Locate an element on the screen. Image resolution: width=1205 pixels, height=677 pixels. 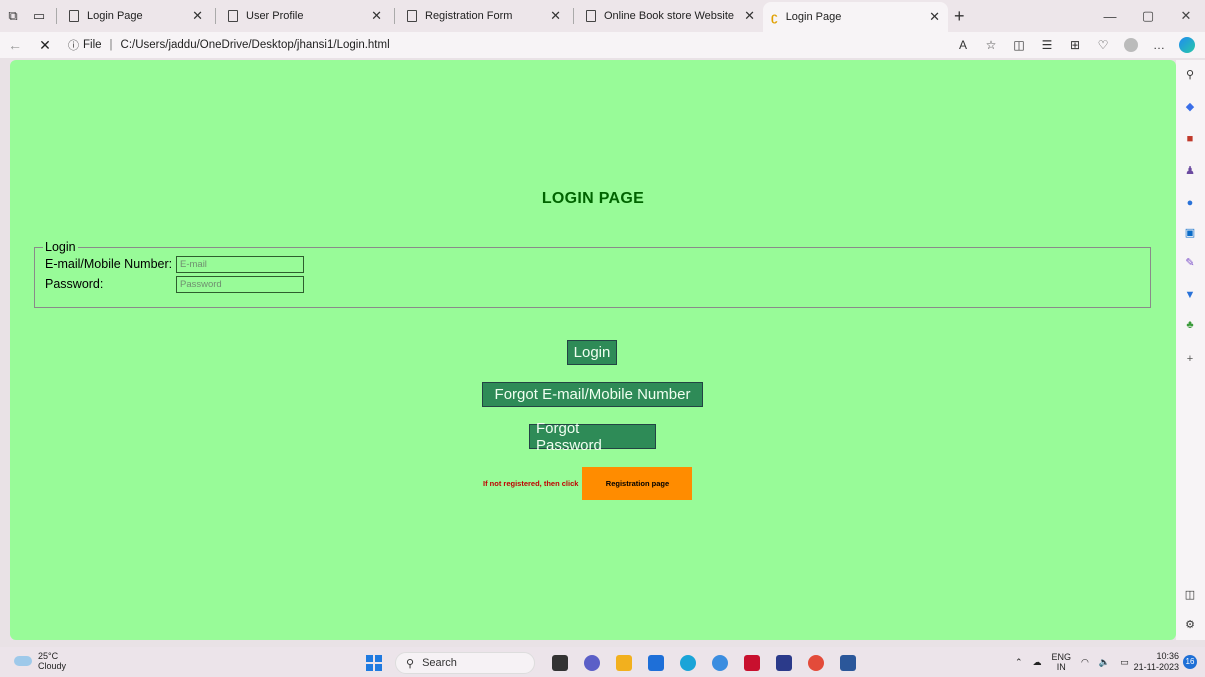
new-tab-button: + is located at coordinates (959, 16).